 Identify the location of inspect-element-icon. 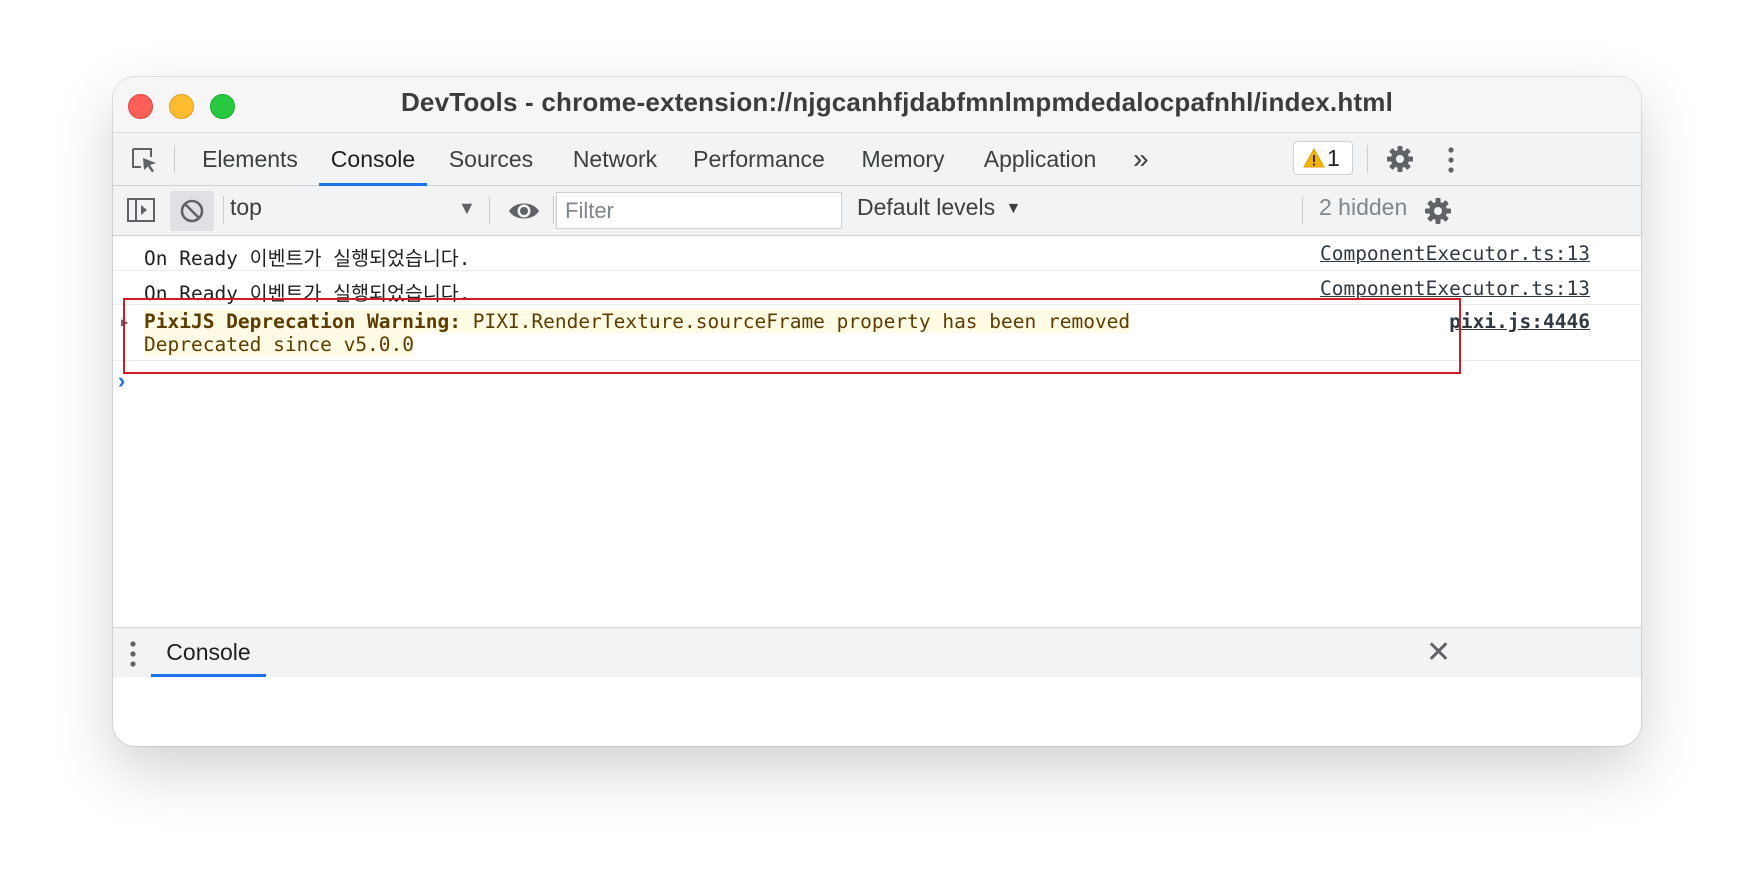
(144, 160).